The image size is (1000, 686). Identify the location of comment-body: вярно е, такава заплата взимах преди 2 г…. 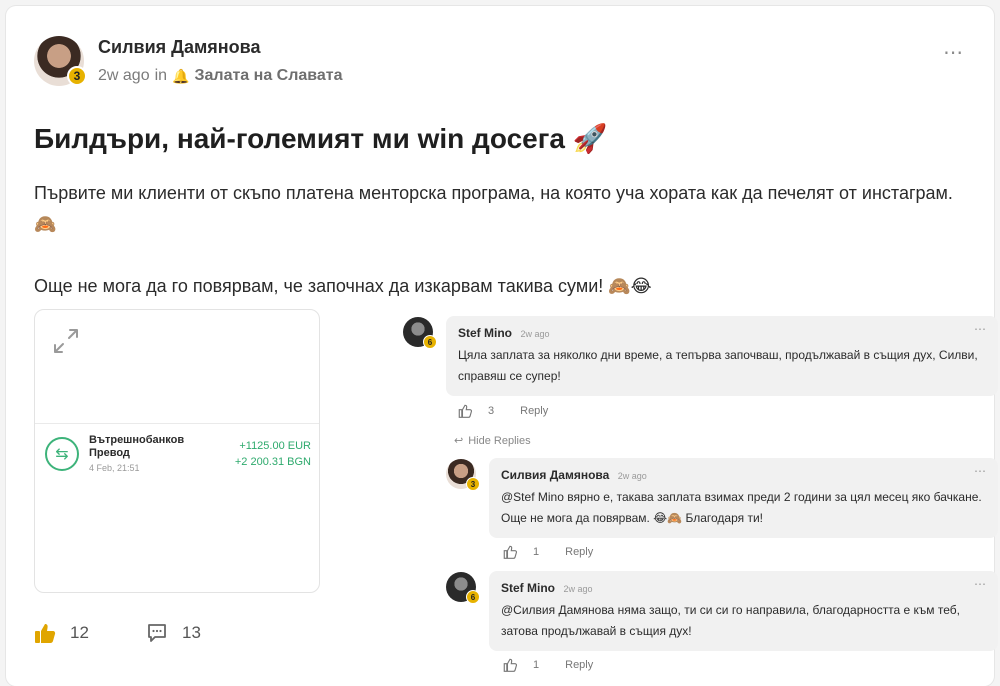
(741, 507).